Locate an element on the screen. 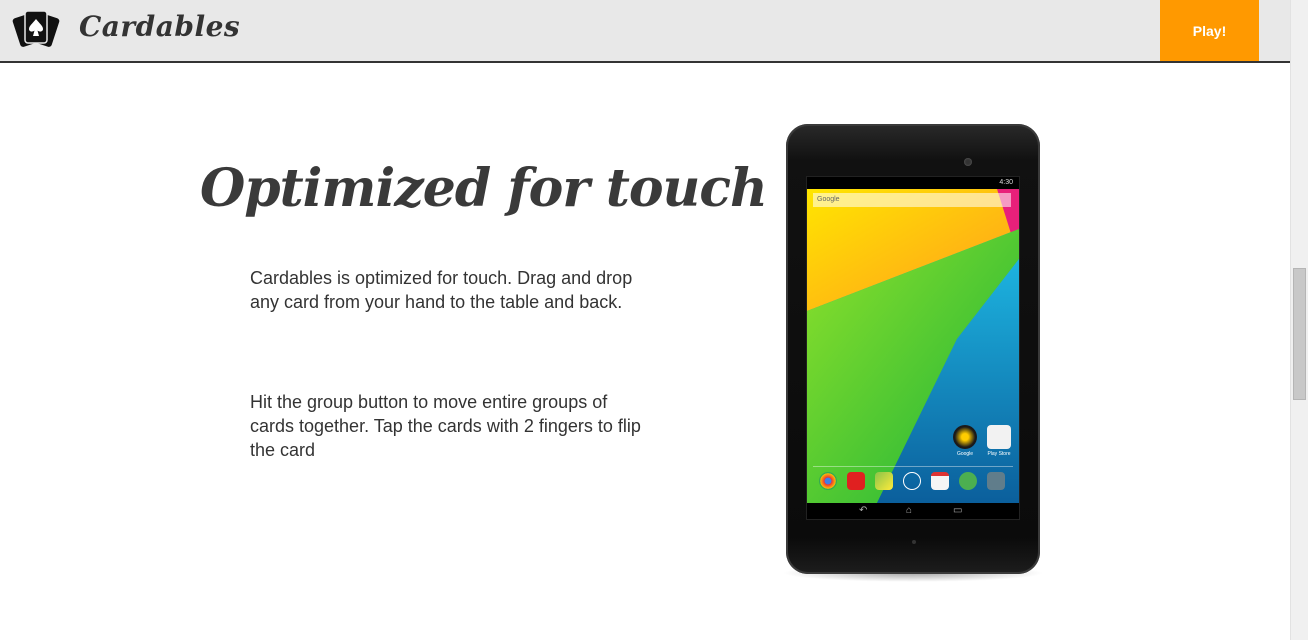  tablet-illustration: 4:30 Google Google Play Store ↶ ⌂ ▭ is located at coordinates (913, 355).